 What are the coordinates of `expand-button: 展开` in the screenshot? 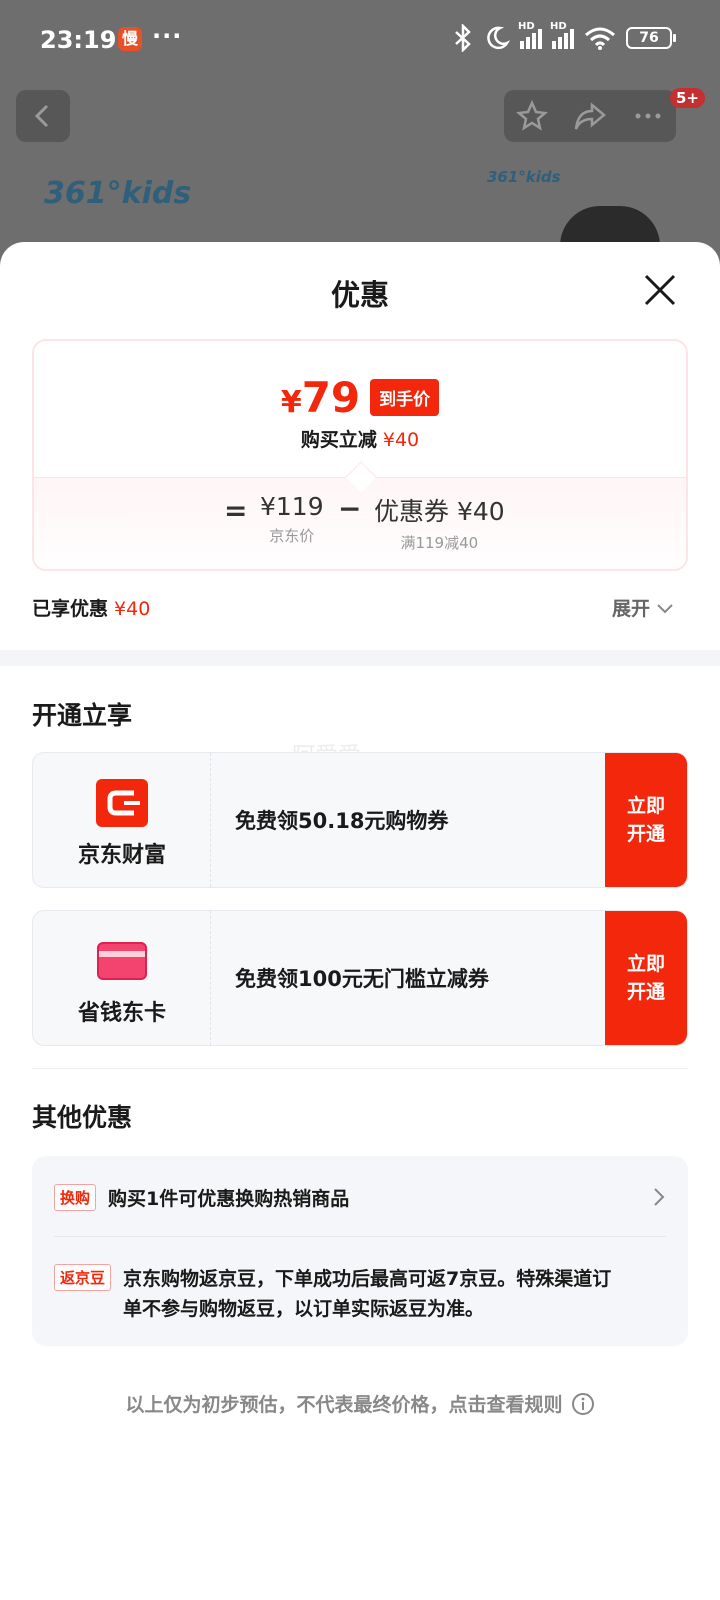 It's located at (643, 607).